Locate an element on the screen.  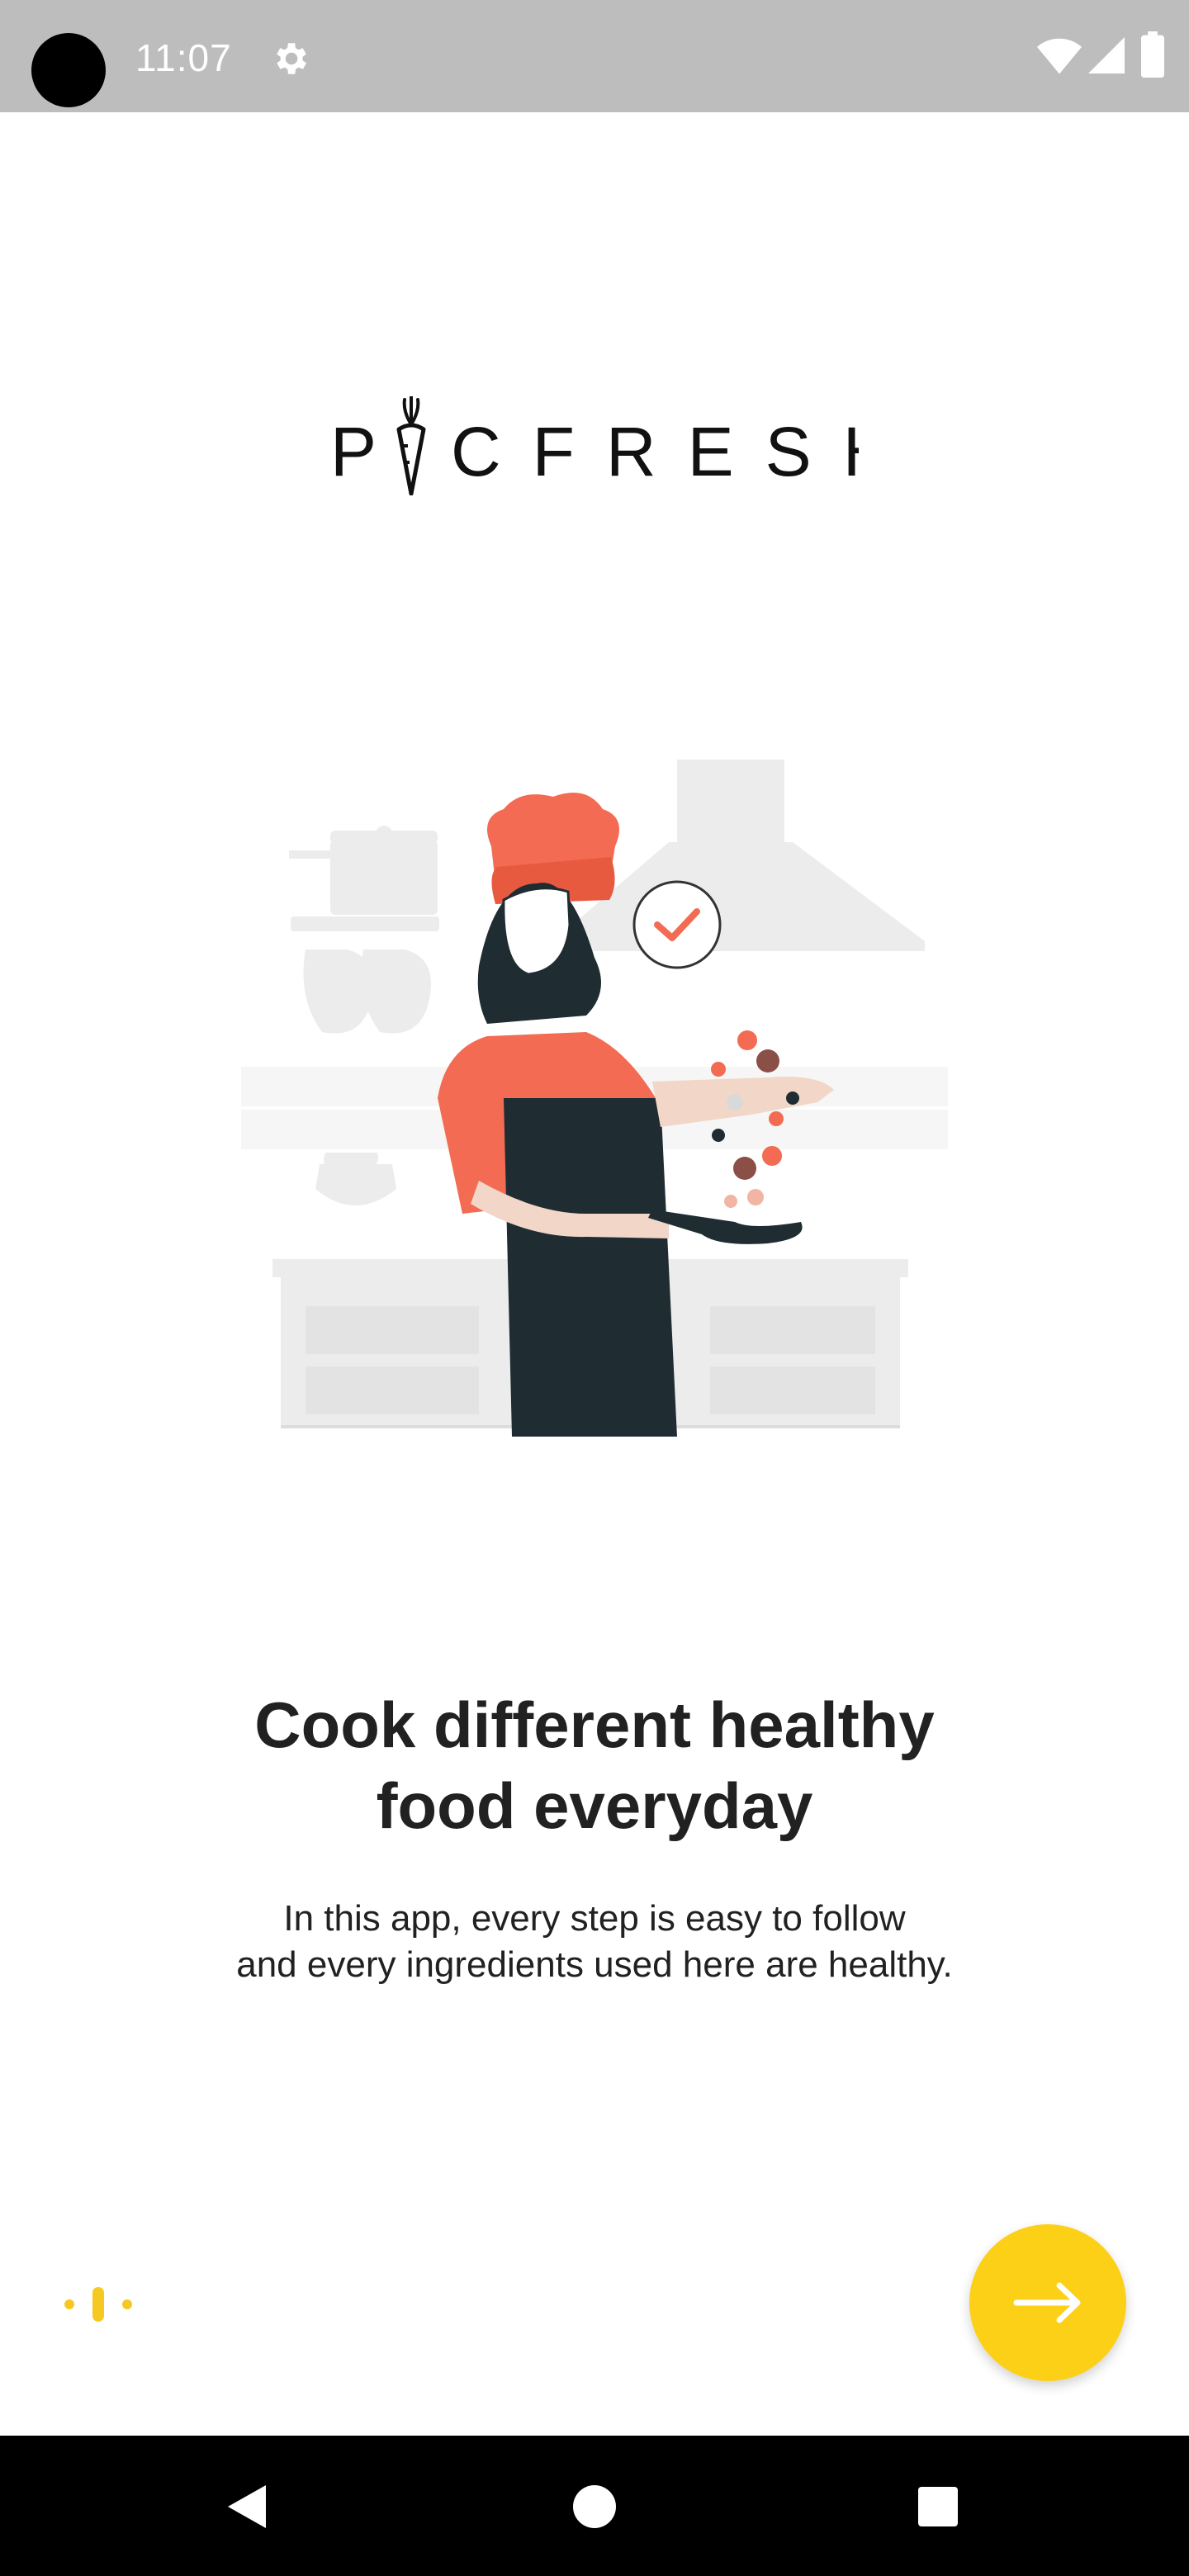
signal-icon is located at coordinates (1106, 55).